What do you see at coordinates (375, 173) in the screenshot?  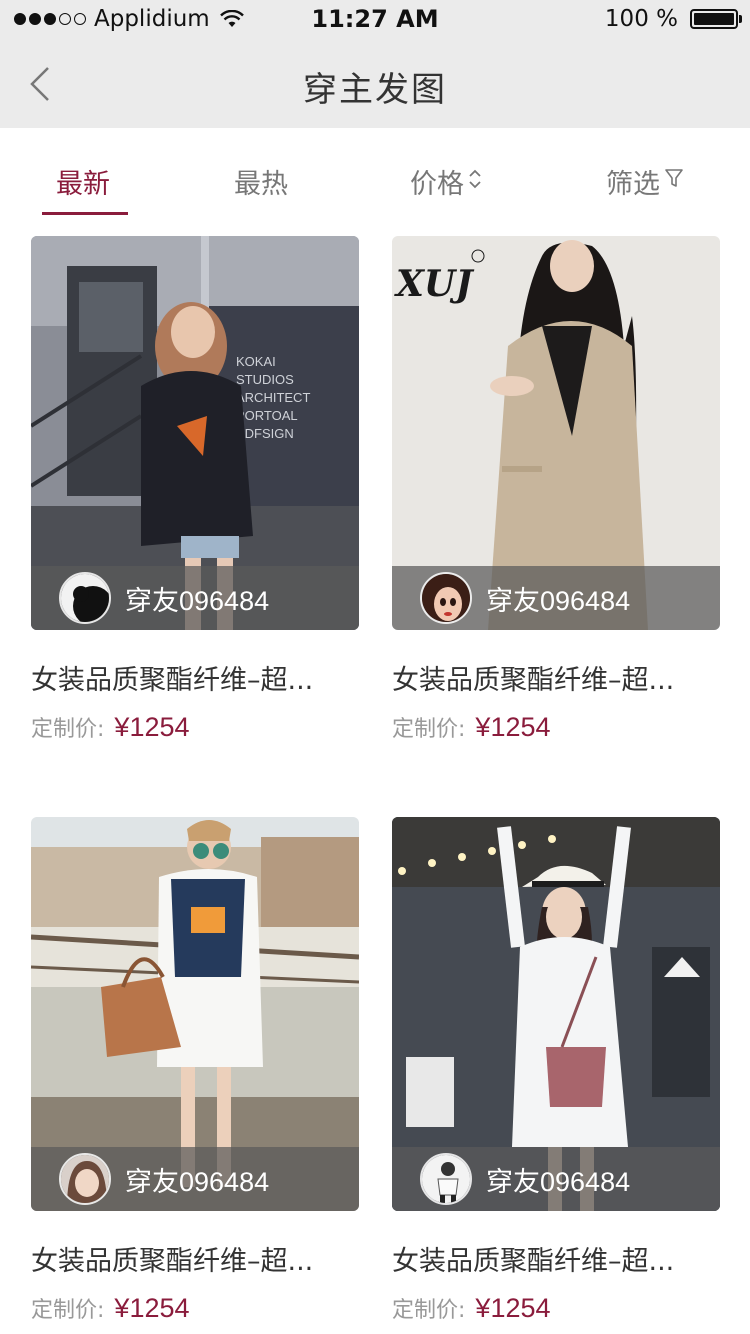 I see `sort-tabs: 最新 最热 价格 筛选` at bounding box center [375, 173].